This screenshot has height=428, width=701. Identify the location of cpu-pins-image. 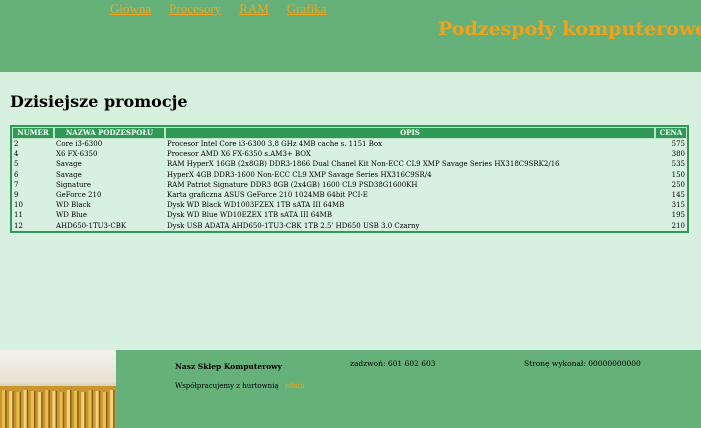
(58, 389).